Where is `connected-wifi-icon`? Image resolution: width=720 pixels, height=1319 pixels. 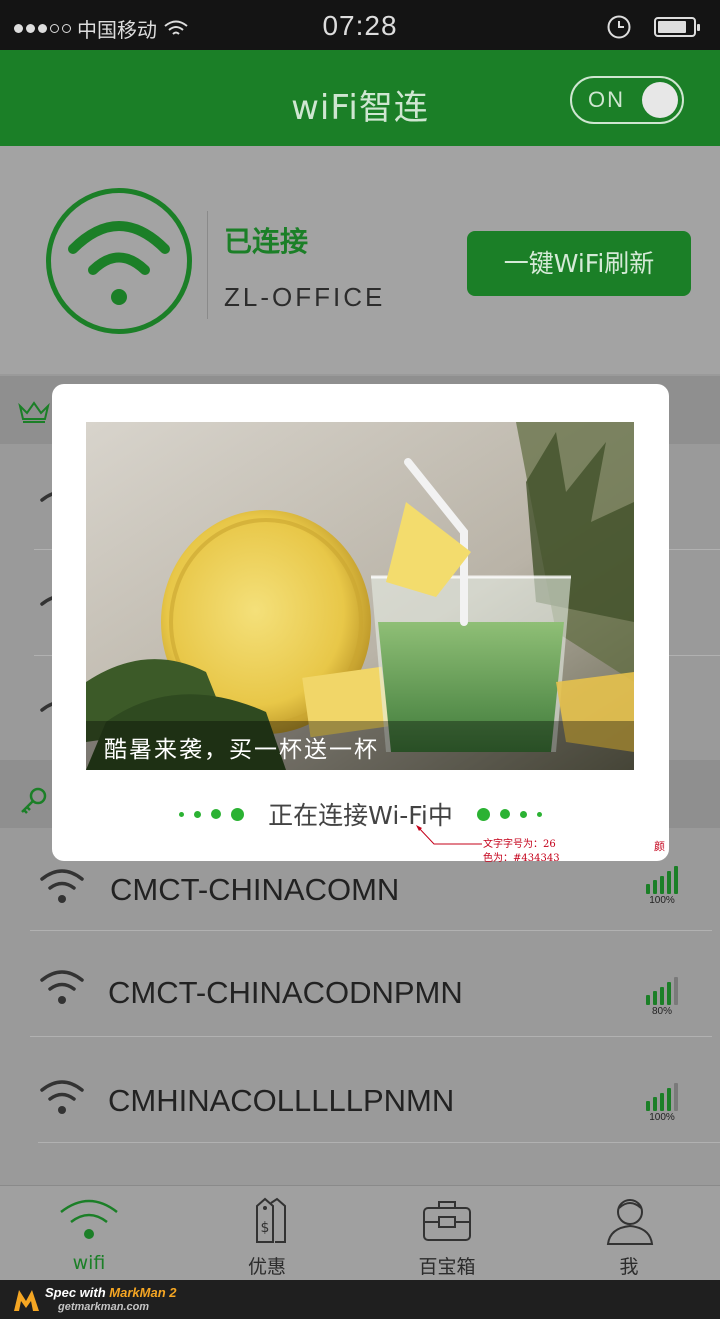
connected-wifi-icon is located at coordinates (119, 261).